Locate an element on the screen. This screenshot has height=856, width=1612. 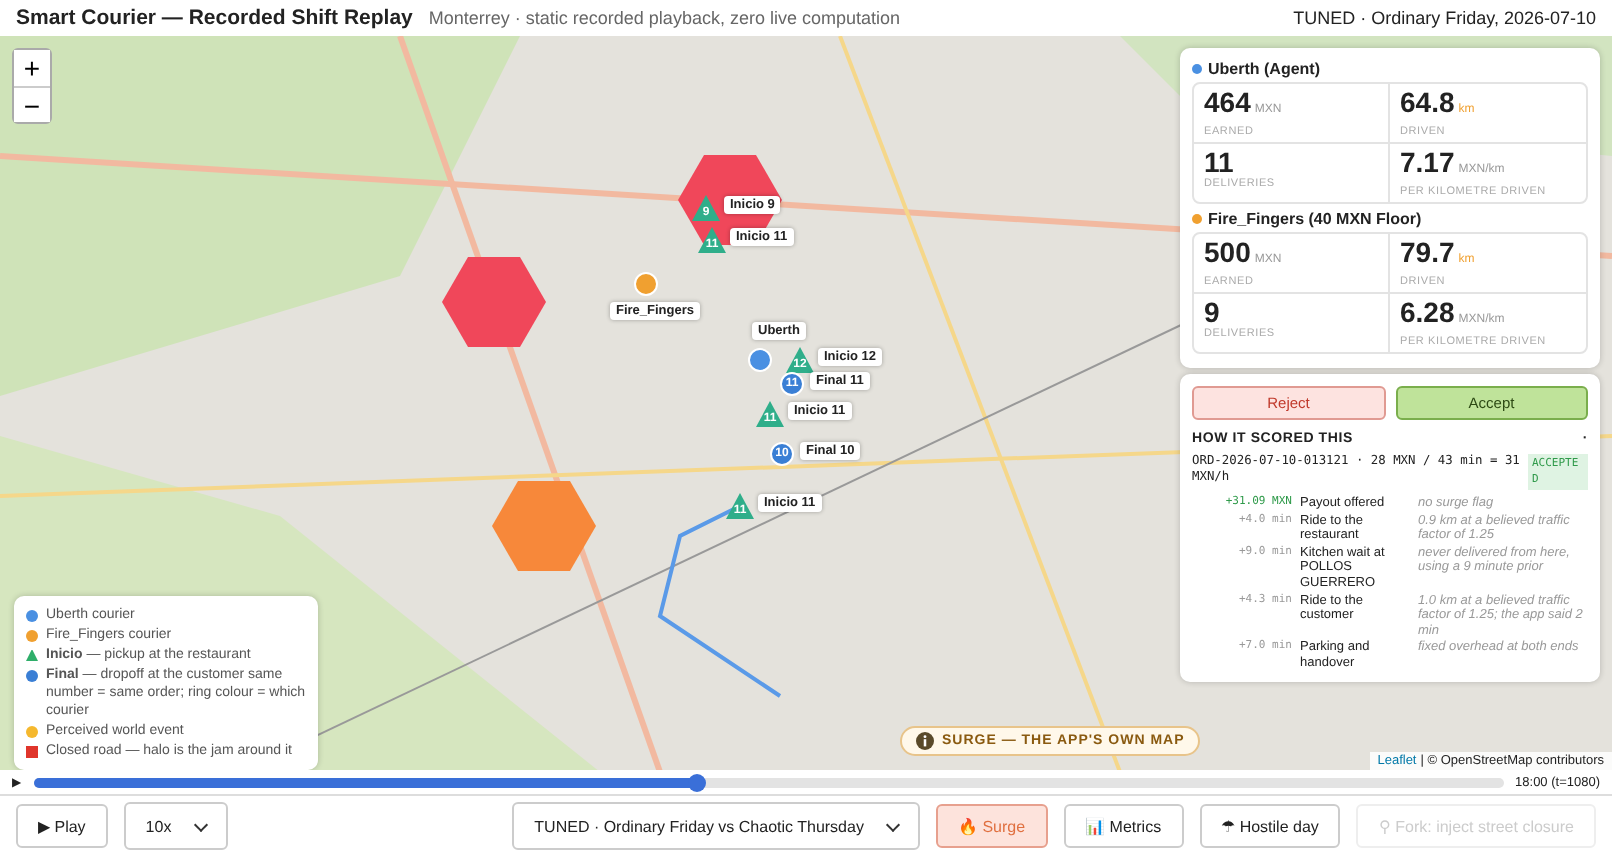
stat-value: 11 is located at coordinates (1220, 163).